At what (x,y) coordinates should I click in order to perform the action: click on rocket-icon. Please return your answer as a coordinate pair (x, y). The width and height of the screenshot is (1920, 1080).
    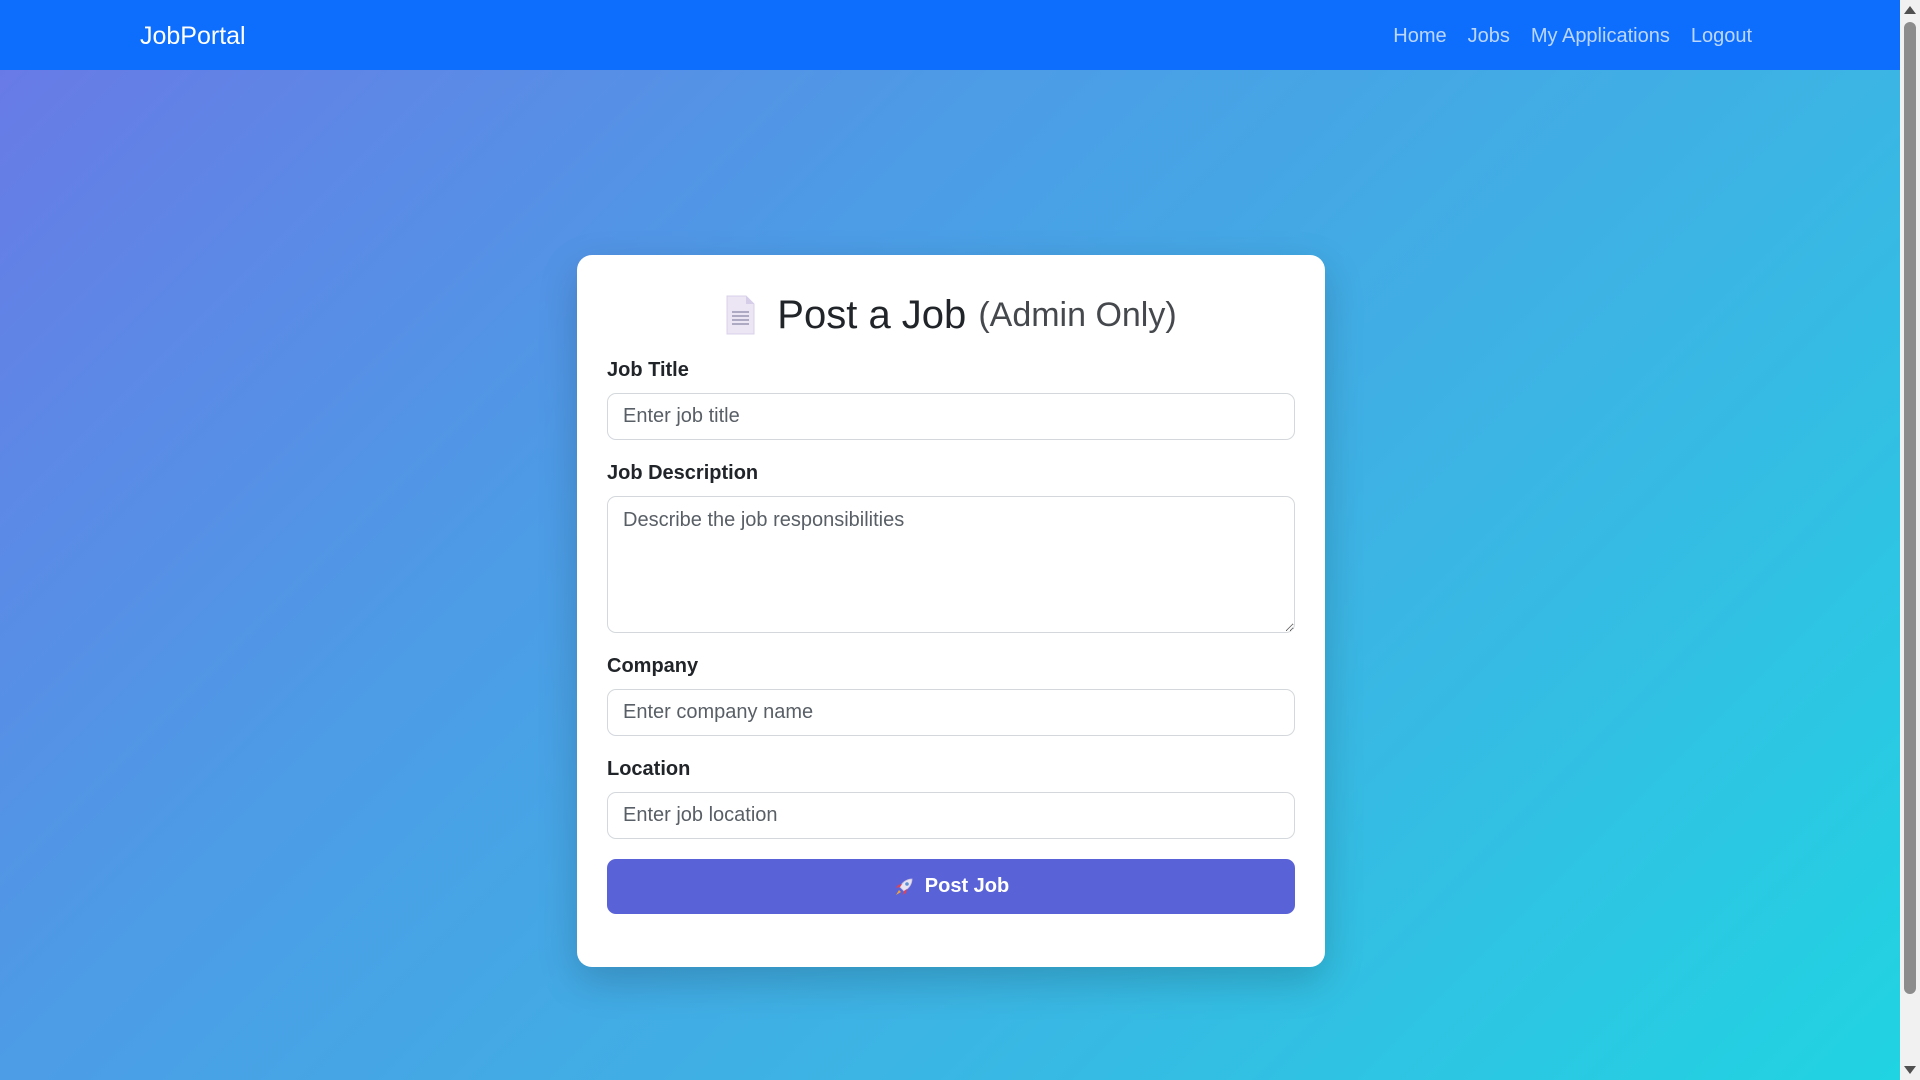
    Looking at the image, I should click on (904, 887).